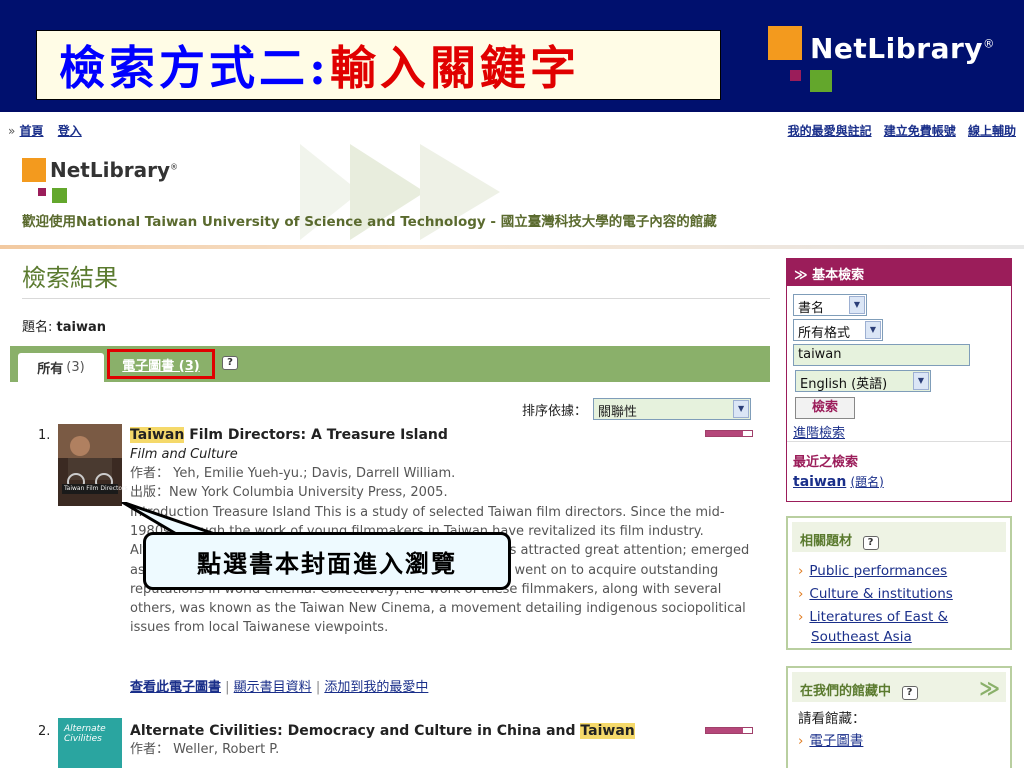  I want to click on callout-text: 點選書本封面進入瀏覽, so click(327, 563).